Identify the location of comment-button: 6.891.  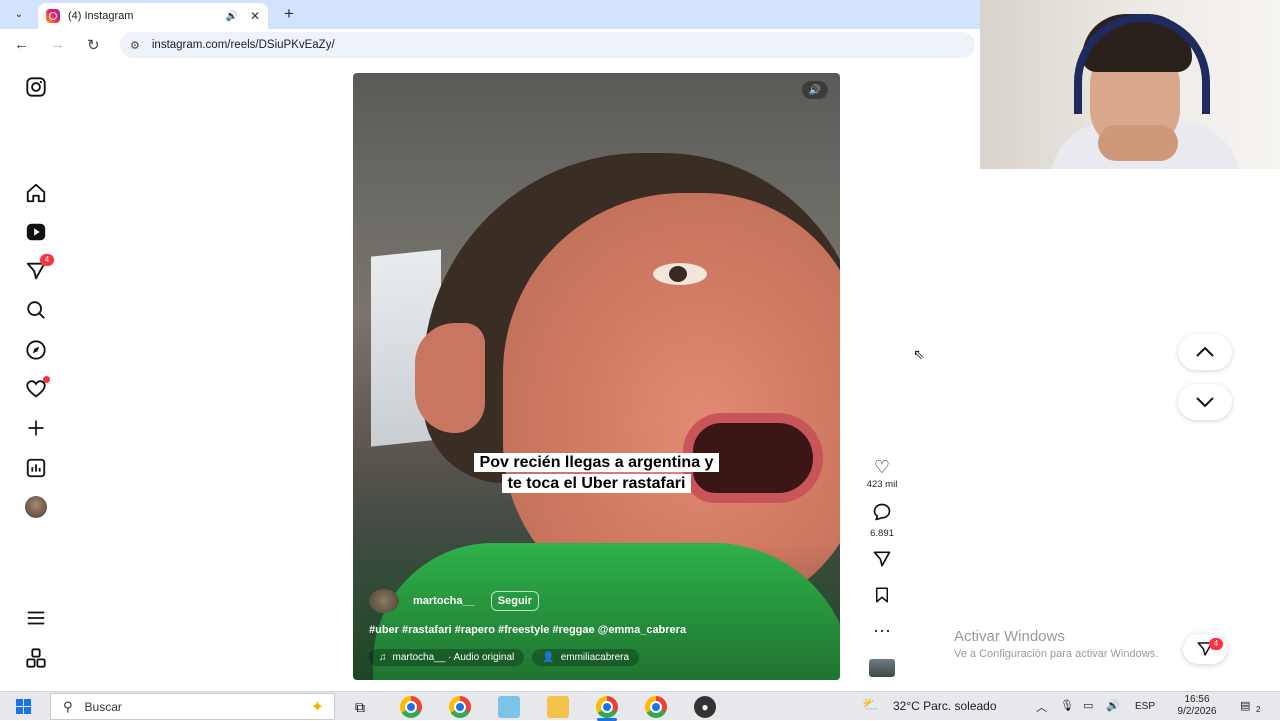
(882, 520).